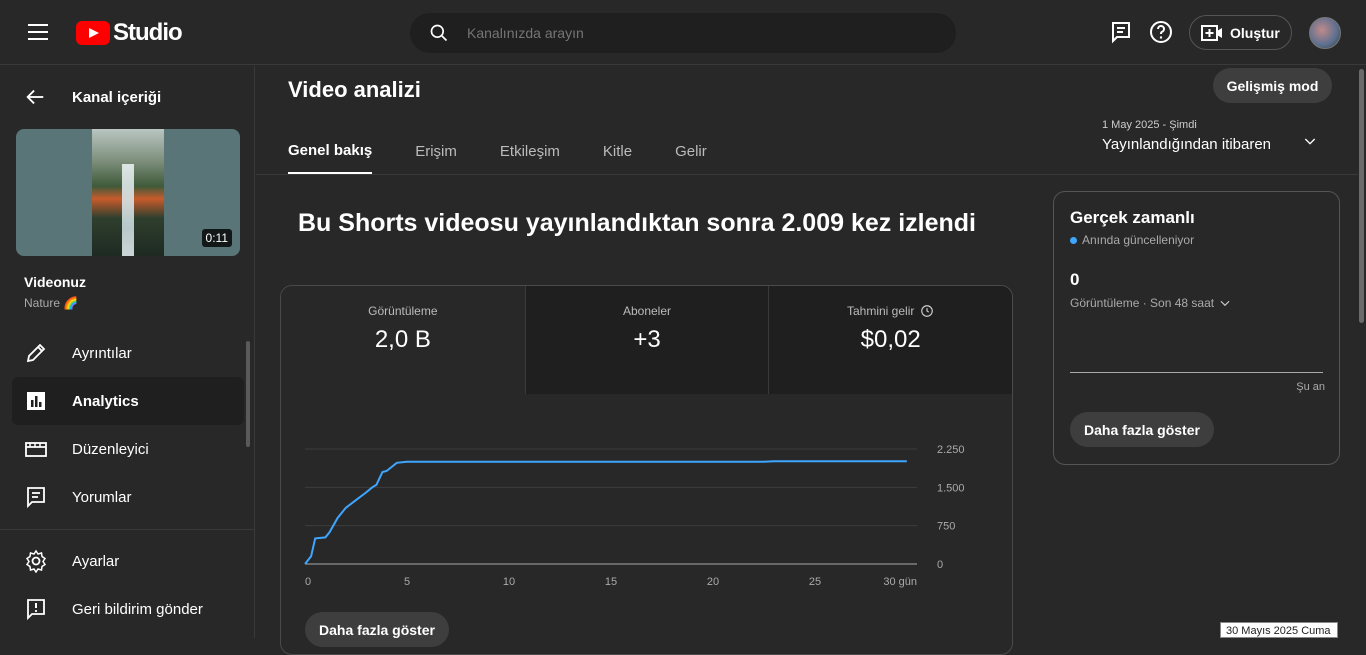 This screenshot has width=1366, height=655. Describe the element at coordinates (940, 565) in the screenshot. I see `y-tick-label: 0` at that location.